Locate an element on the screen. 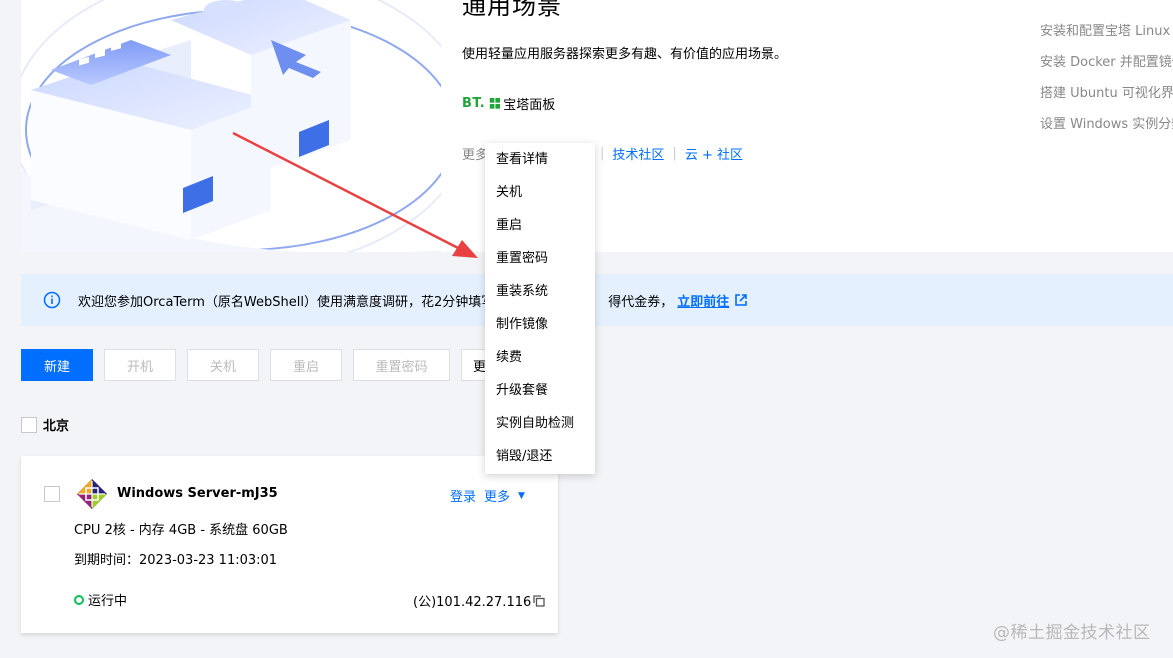 The height and width of the screenshot is (658, 1173). info-icon is located at coordinates (52, 300).